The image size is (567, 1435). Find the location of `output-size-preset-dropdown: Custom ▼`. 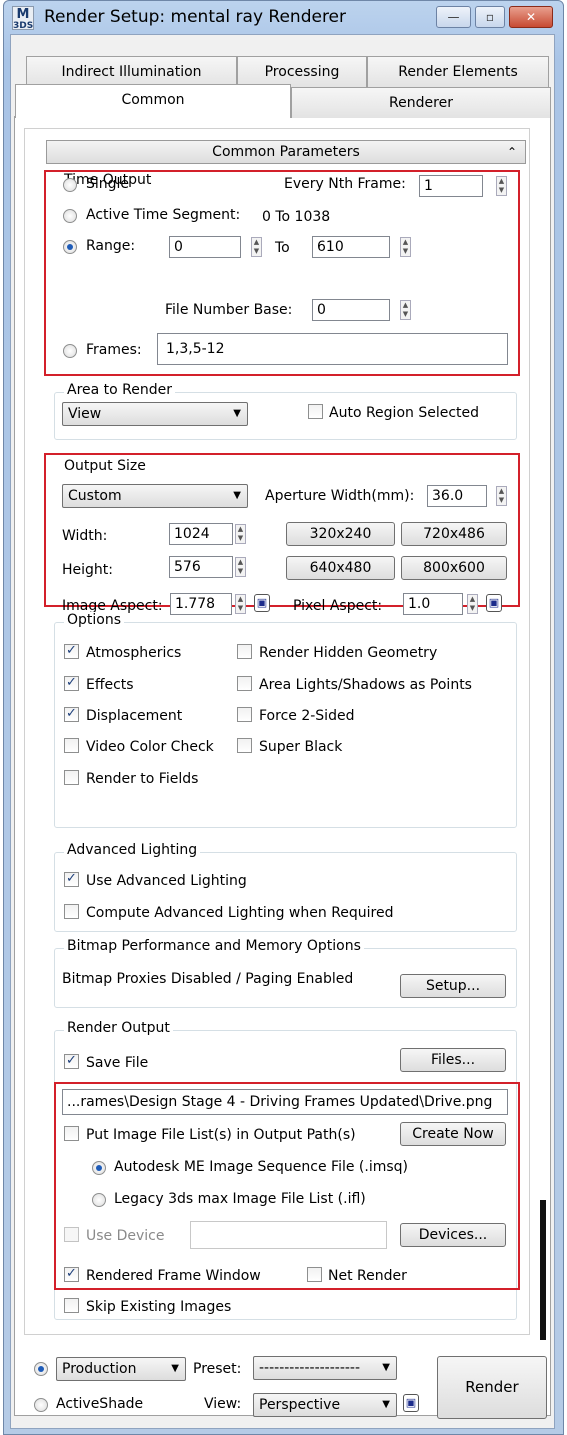

output-size-preset-dropdown: Custom ▼ is located at coordinates (155, 496).